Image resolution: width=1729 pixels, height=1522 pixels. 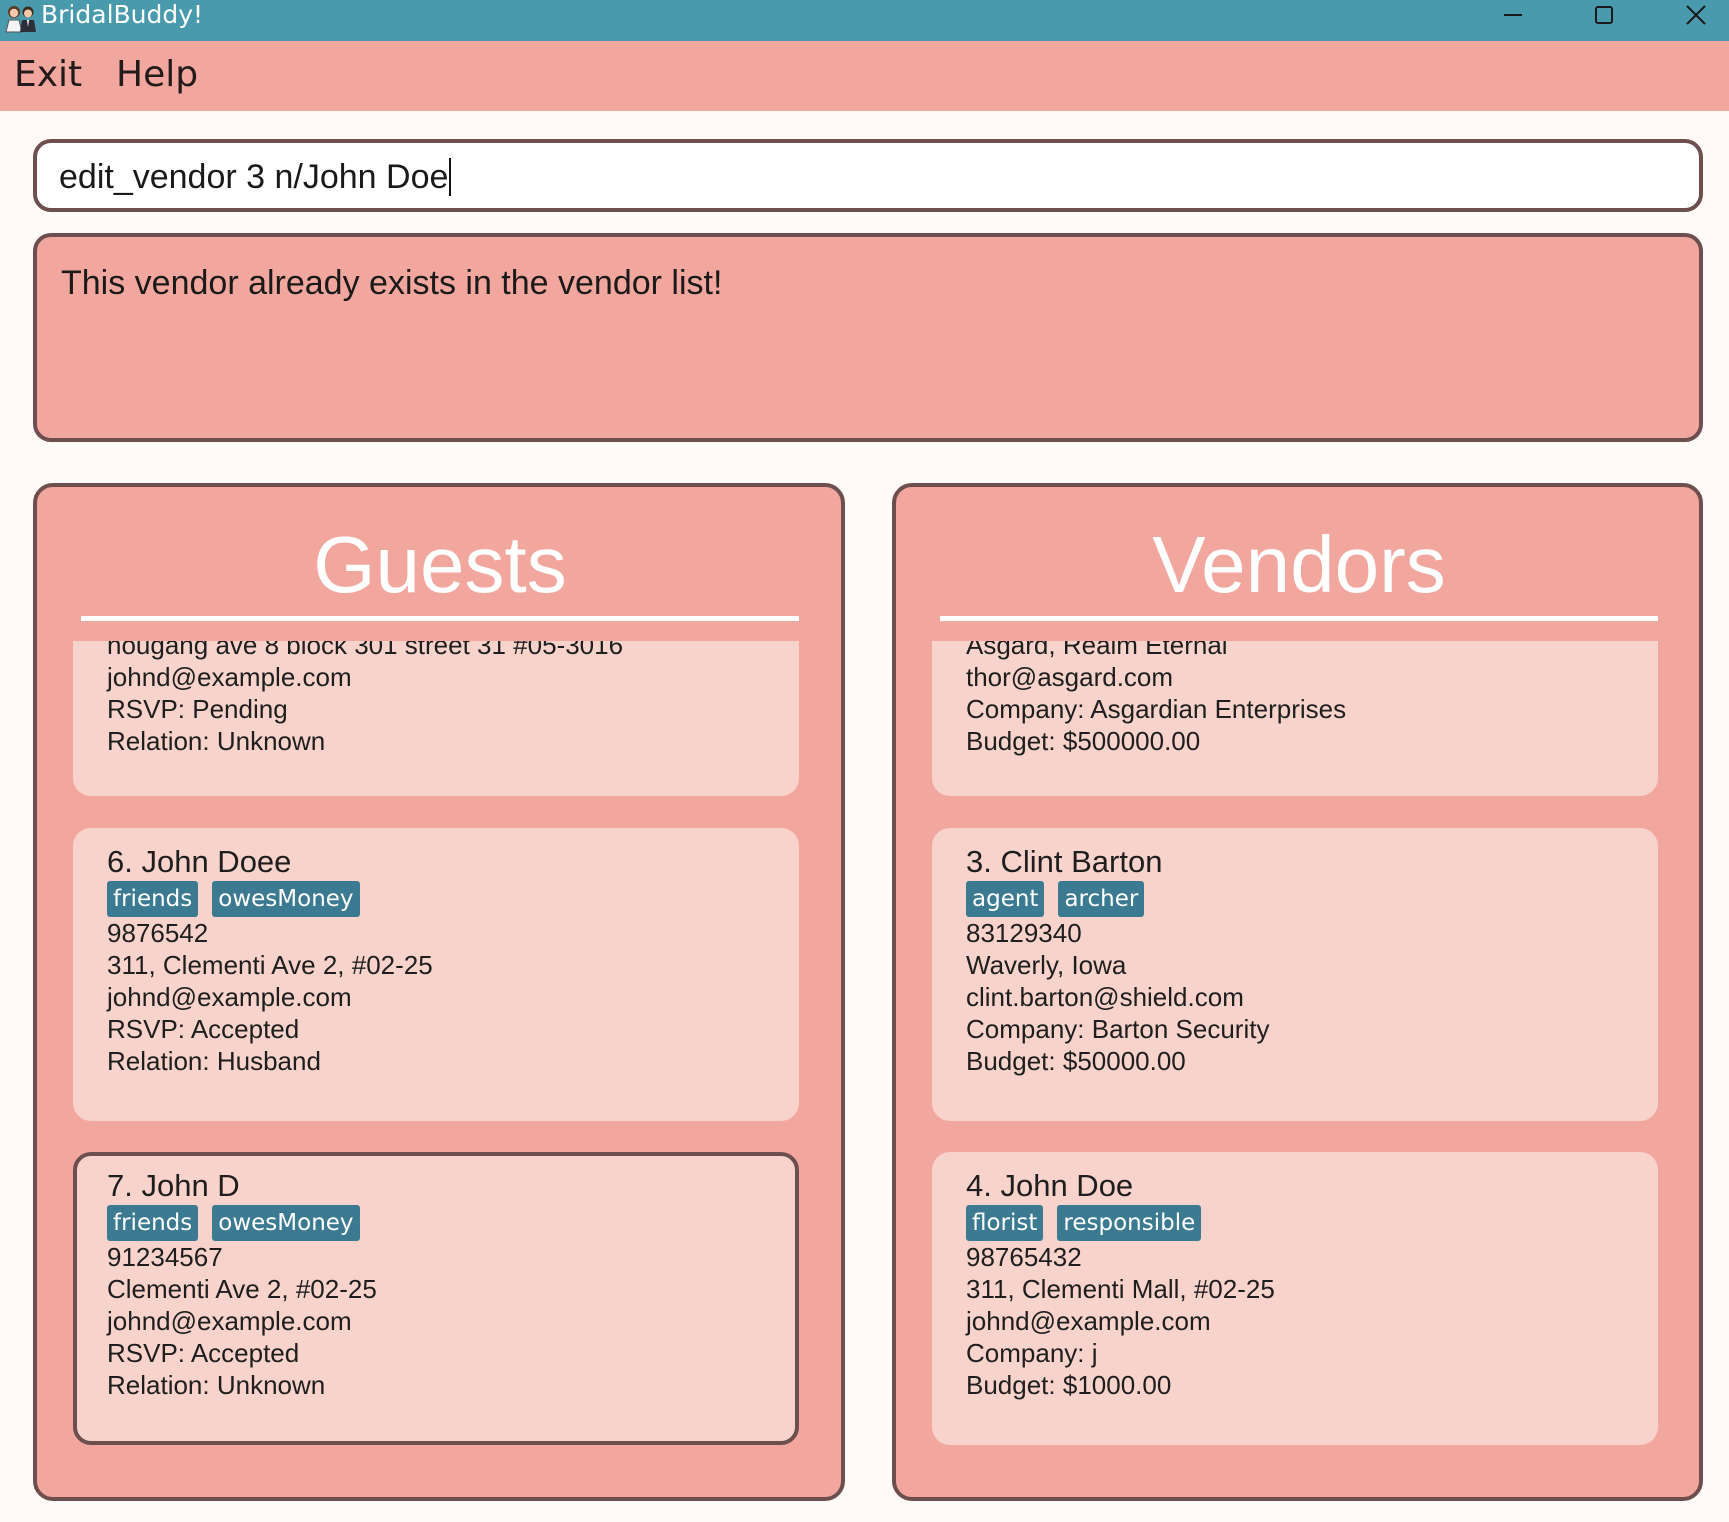 I want to click on vendor-company: Company: Asgardian Enterprises, so click(x=1156, y=709).